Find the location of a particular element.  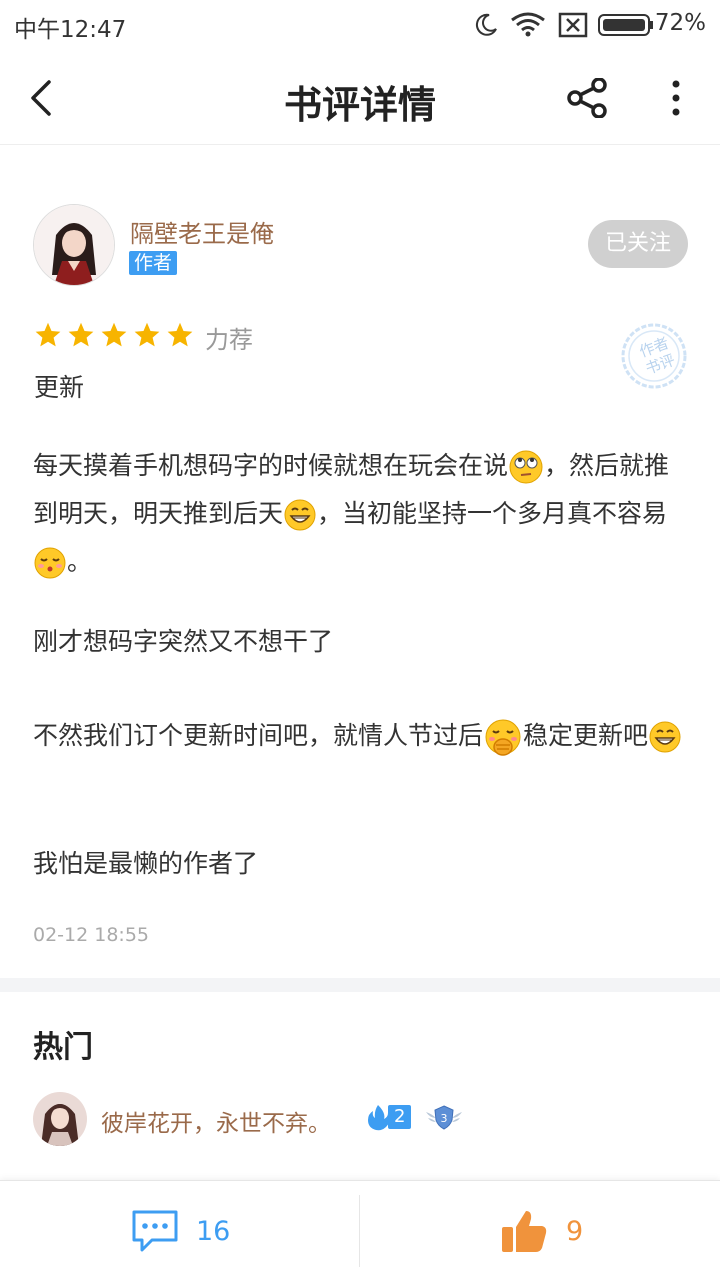

bottom-bar-divider is located at coordinates (359, 1231).